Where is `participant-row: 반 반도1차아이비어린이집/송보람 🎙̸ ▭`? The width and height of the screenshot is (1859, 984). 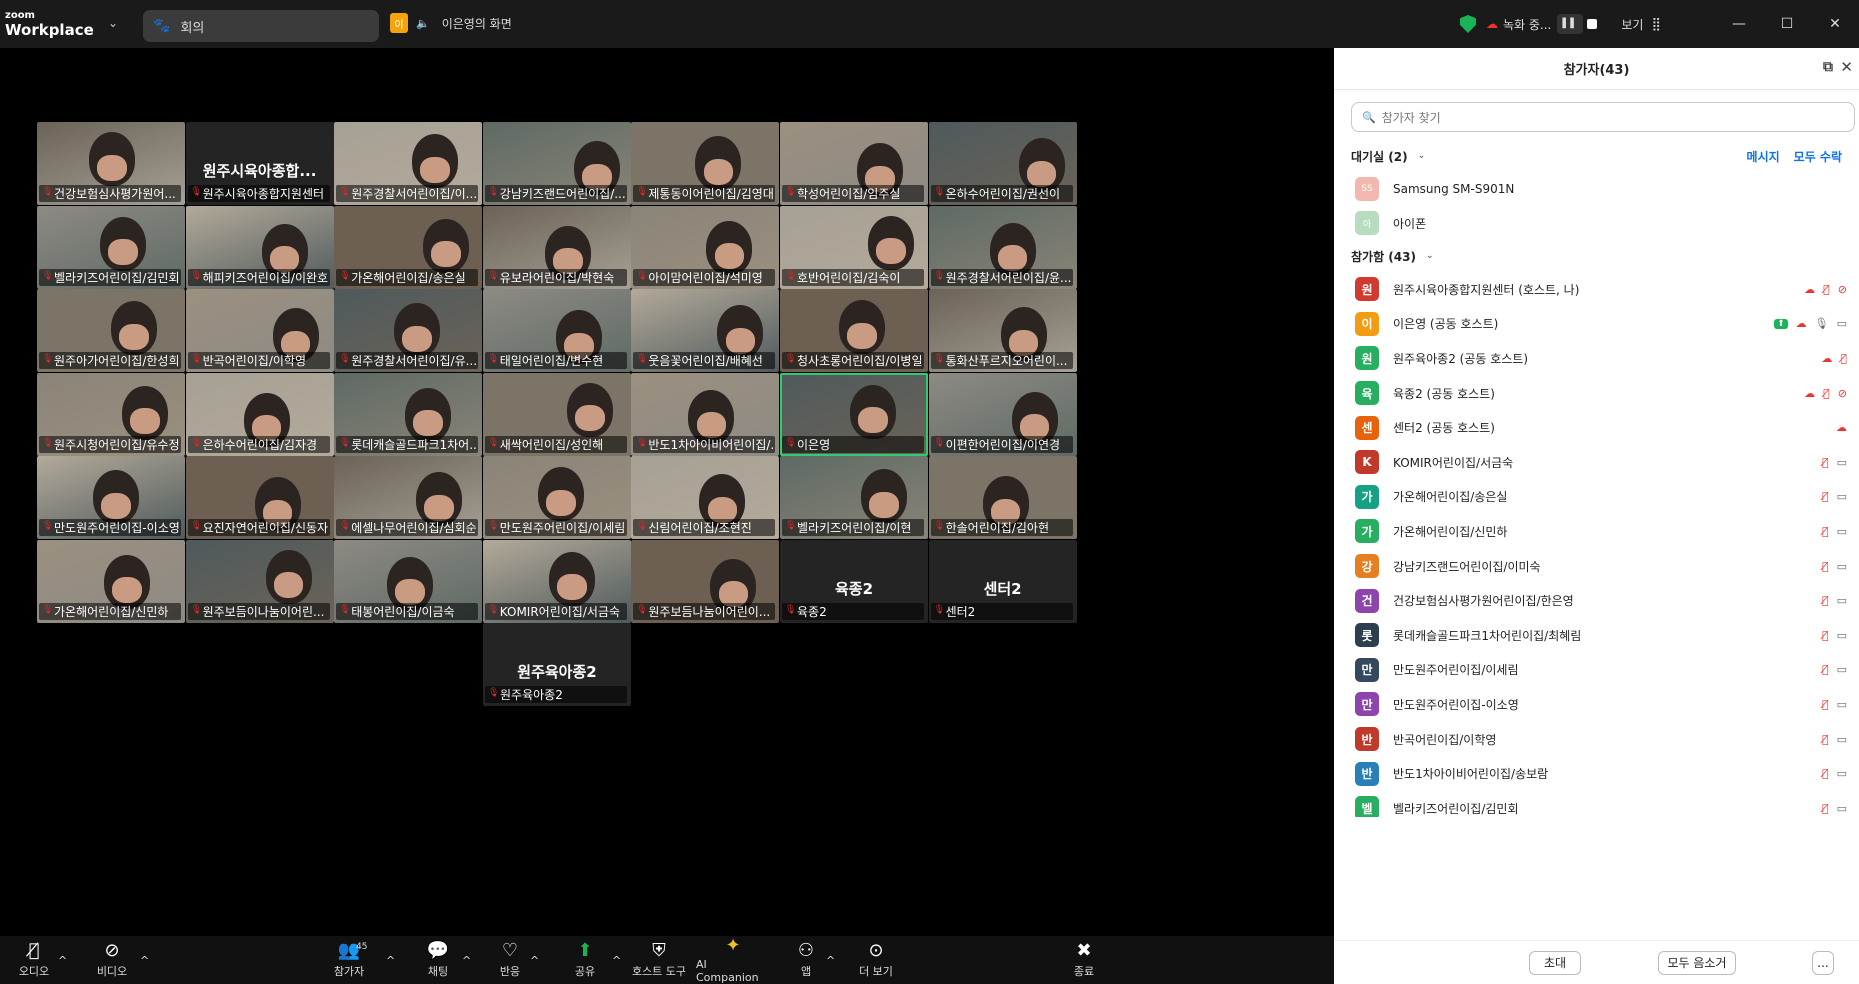 participant-row: 반 반도1차아이비어린이집/송보람 🎙̸ ▭ is located at coordinates (1596, 773).